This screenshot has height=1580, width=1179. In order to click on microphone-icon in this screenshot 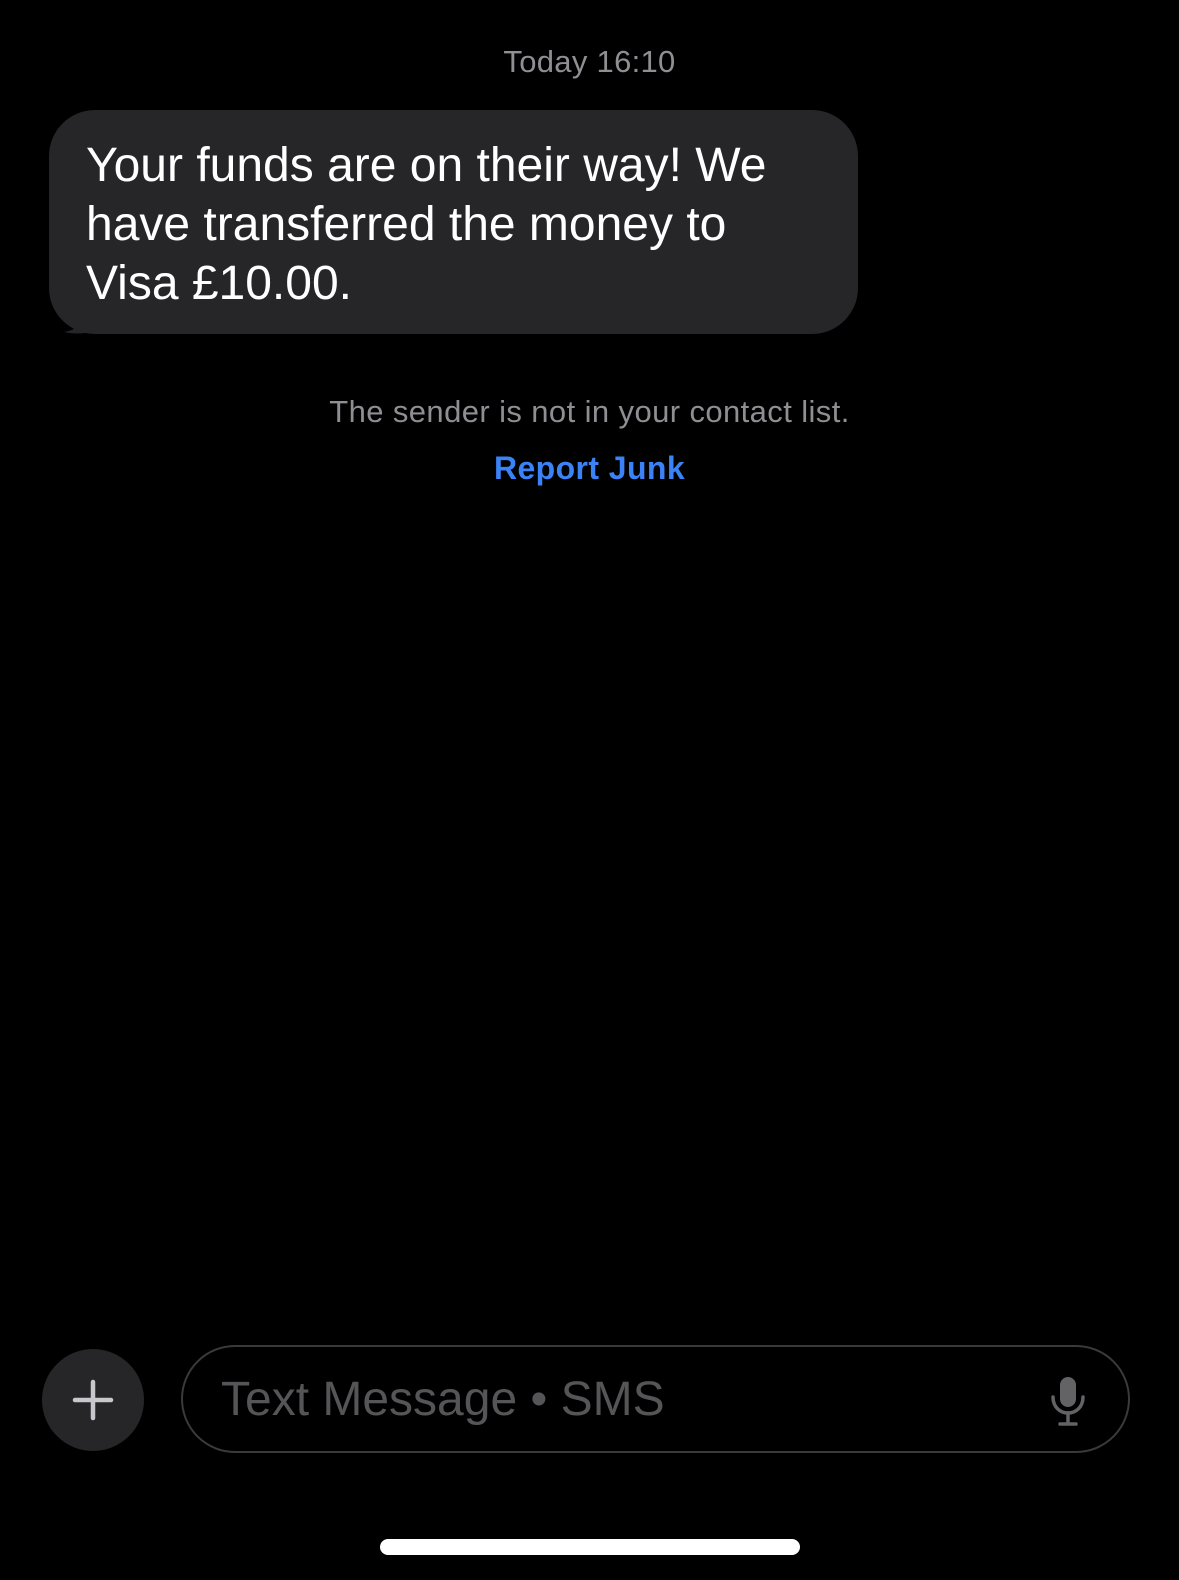, I will do `click(1068, 1401)`.